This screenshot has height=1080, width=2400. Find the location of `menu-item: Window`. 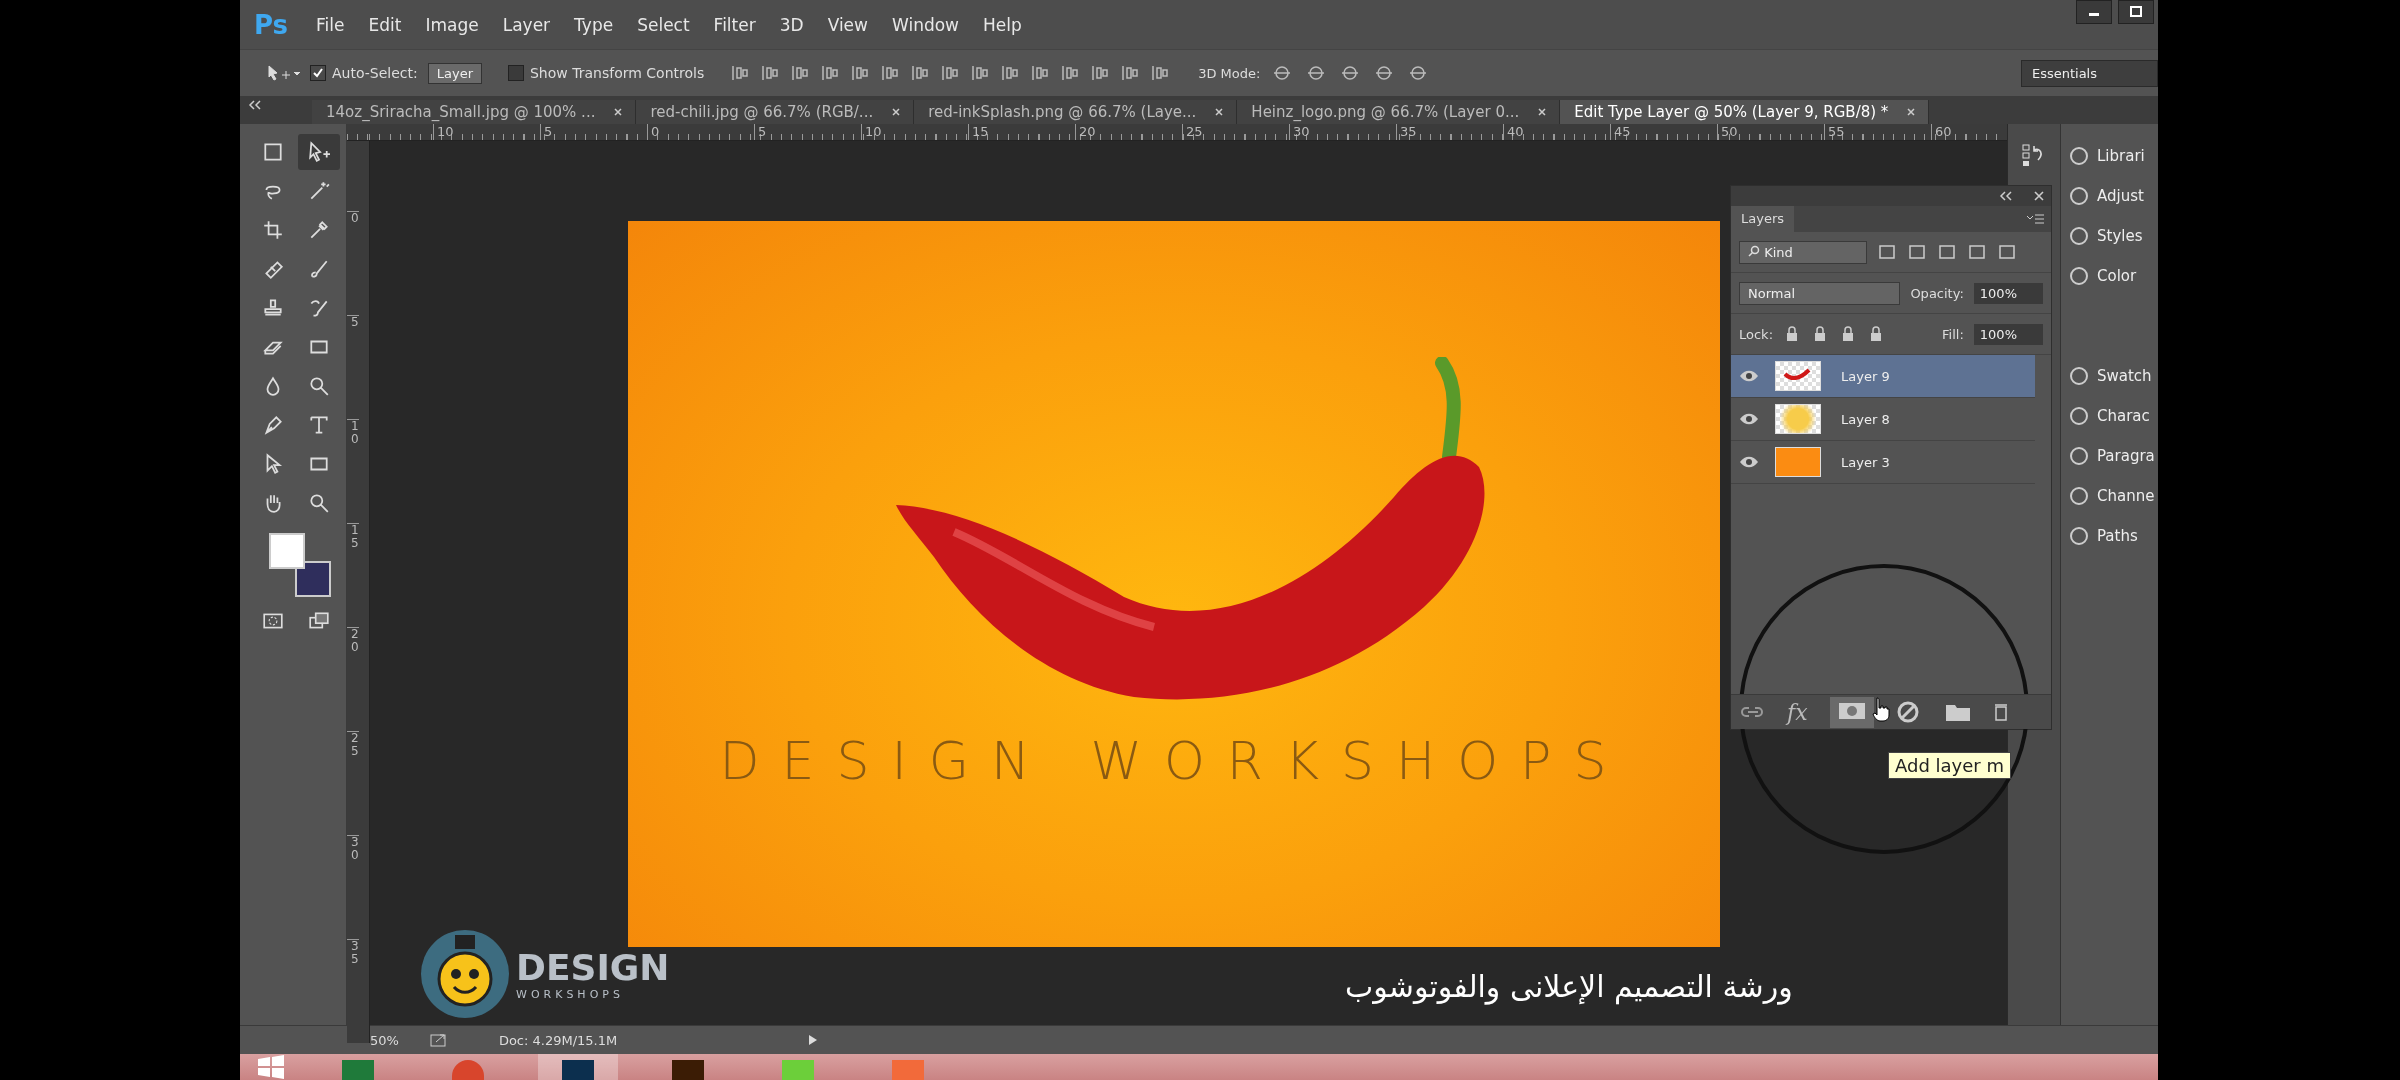

menu-item: Window is located at coordinates (925, 24).